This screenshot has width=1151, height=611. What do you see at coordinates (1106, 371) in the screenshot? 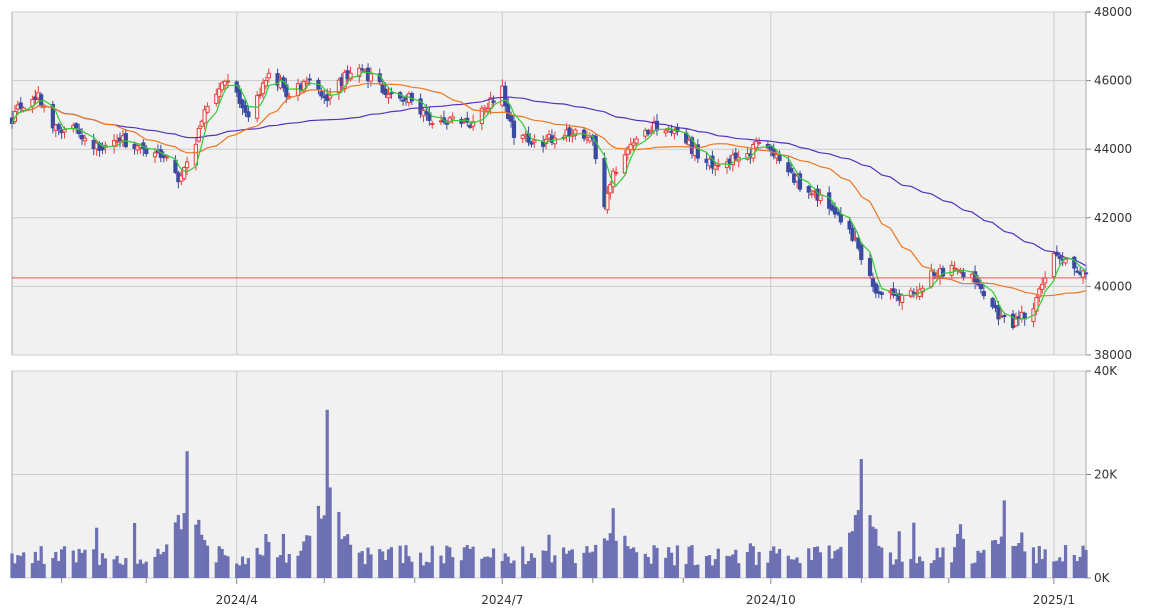
I see `volume-y-tick-label: 40K` at bounding box center [1106, 371].